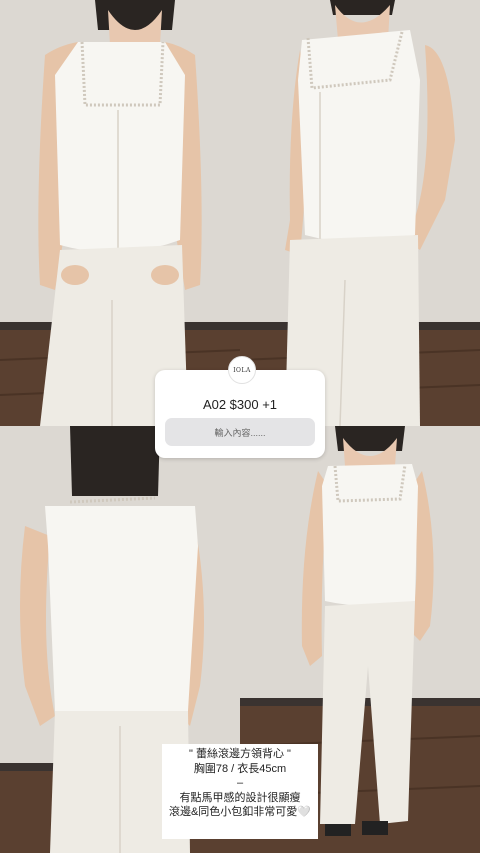 The width and height of the screenshot is (480, 853). I want to click on question-text: A02 $300 +1, so click(240, 404).